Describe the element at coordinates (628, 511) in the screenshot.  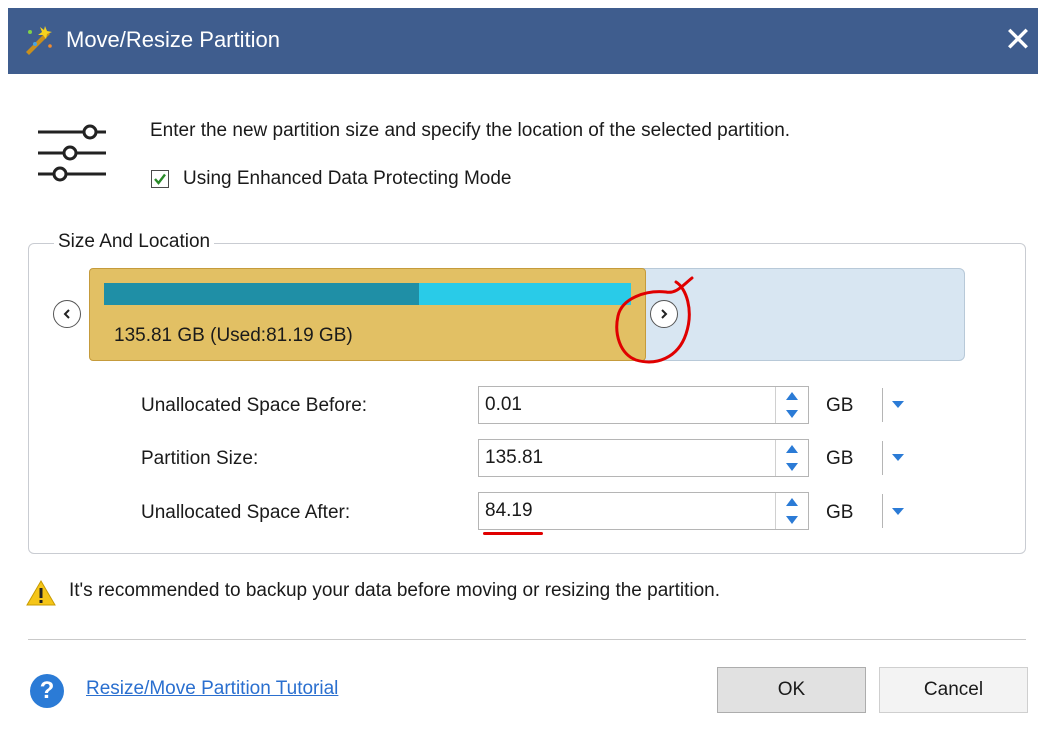
I see `unallocated-after-input` at that location.